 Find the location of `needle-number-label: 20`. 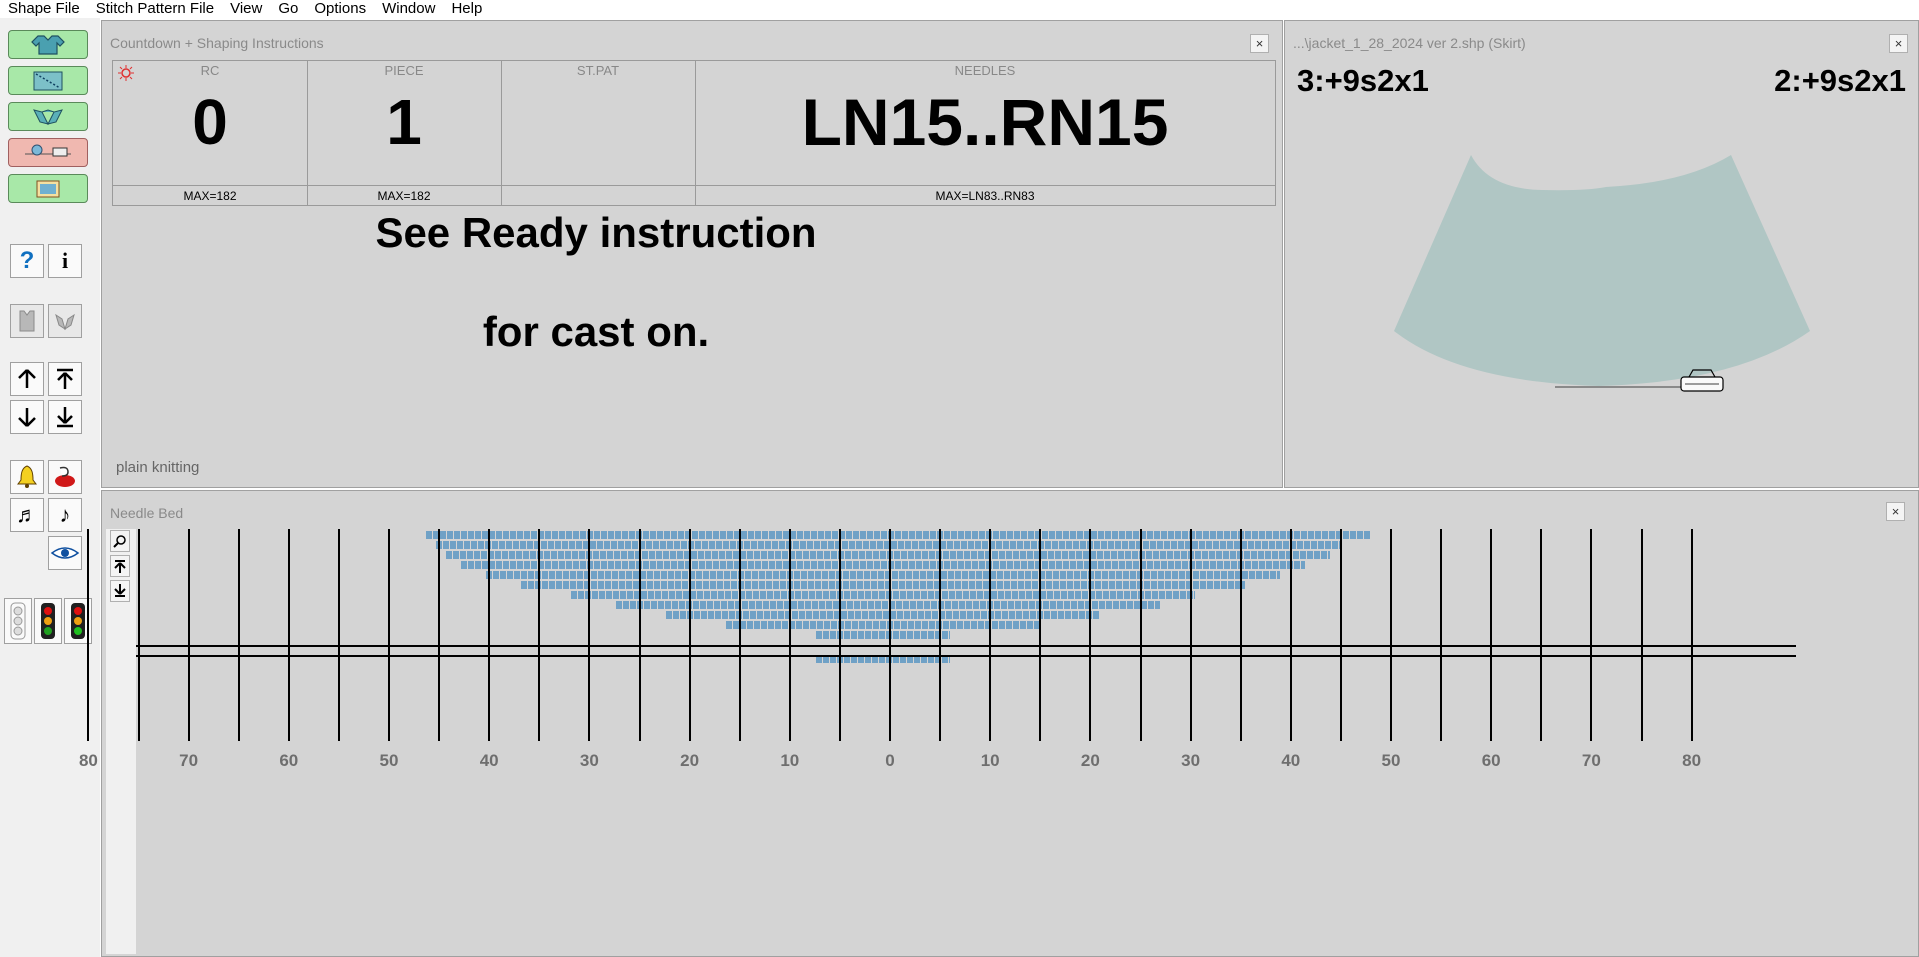

needle-number-label: 20 is located at coordinates (1090, 760).